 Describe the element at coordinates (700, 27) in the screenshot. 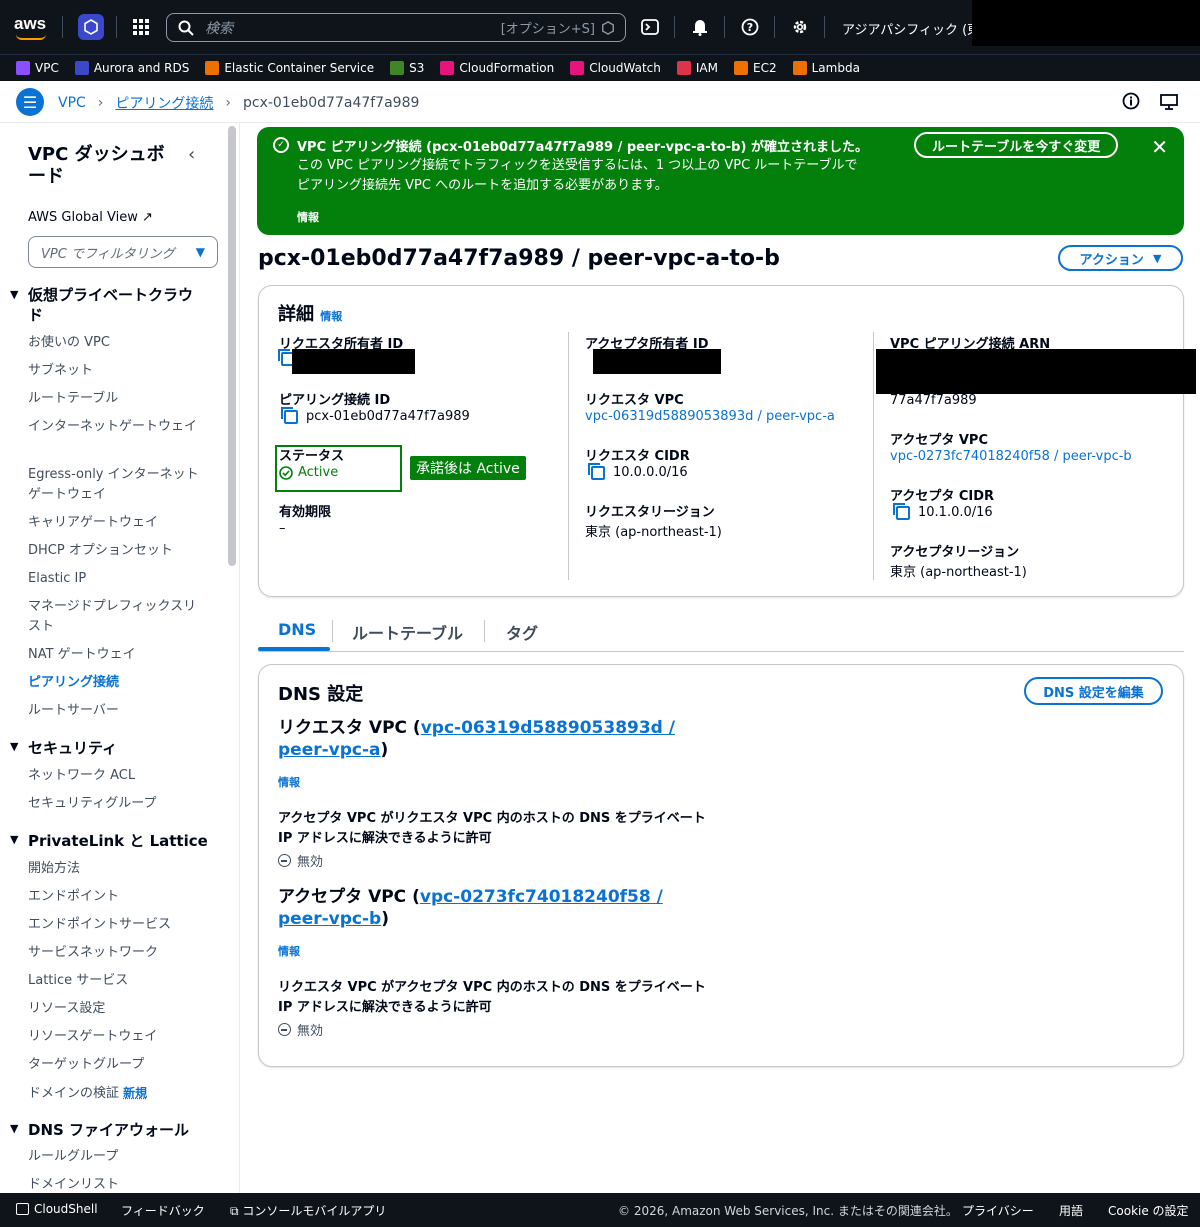

I see `bell-icon` at that location.